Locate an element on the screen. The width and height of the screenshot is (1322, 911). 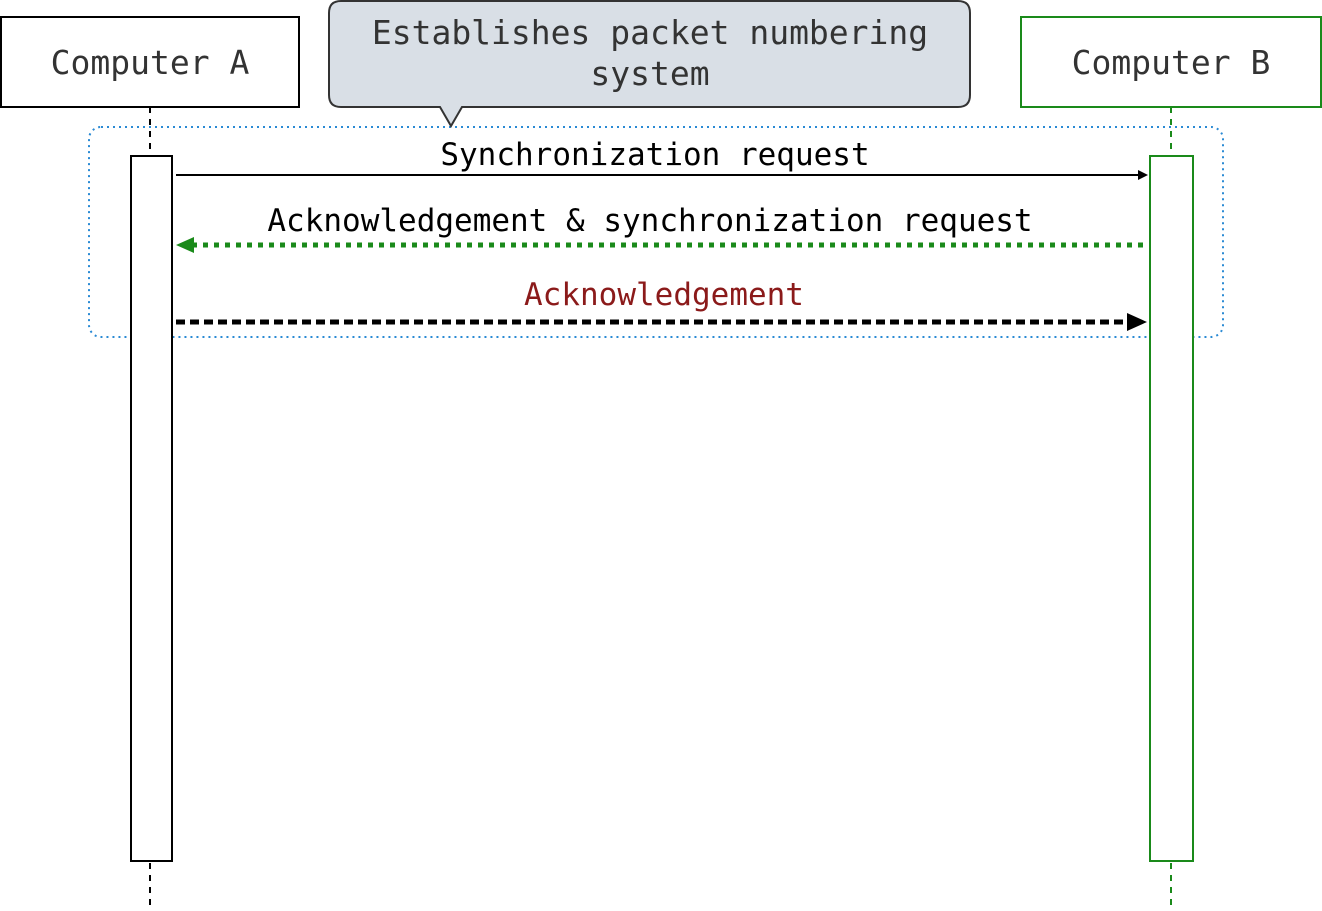
message-acknowledgement: Acknowledgement is located at coordinates (661, 304).